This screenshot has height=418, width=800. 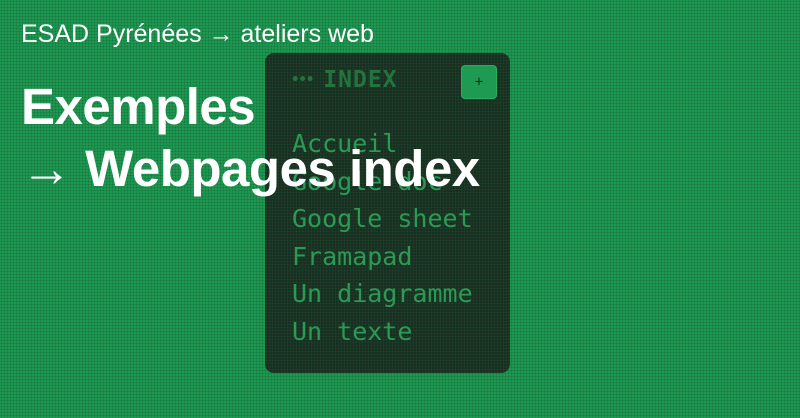 What do you see at coordinates (382, 294) in the screenshot?
I see `page-link-diagramme: Un diagramme` at bounding box center [382, 294].